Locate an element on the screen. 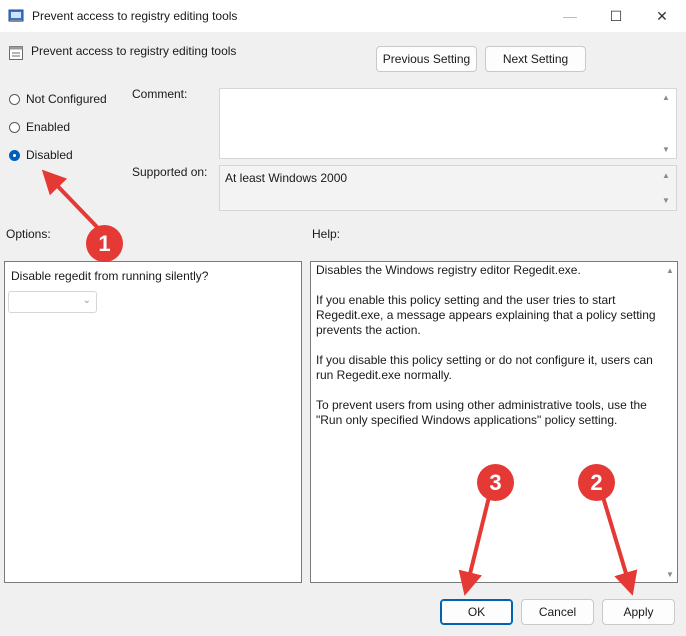  arrow-to-ok is located at coordinates (474, 546).